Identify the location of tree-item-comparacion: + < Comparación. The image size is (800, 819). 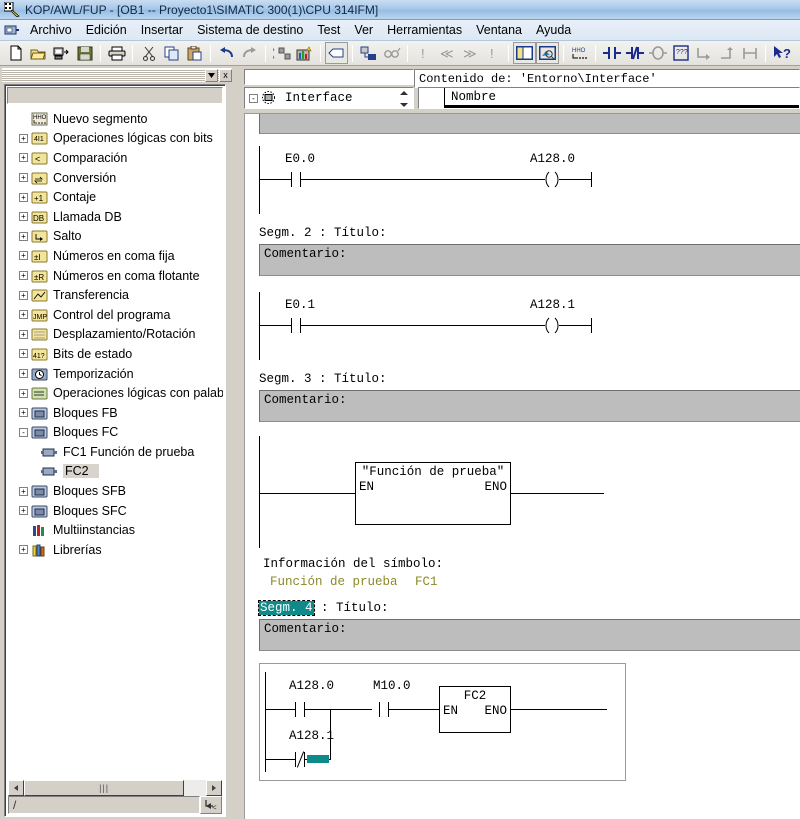
(115, 158).